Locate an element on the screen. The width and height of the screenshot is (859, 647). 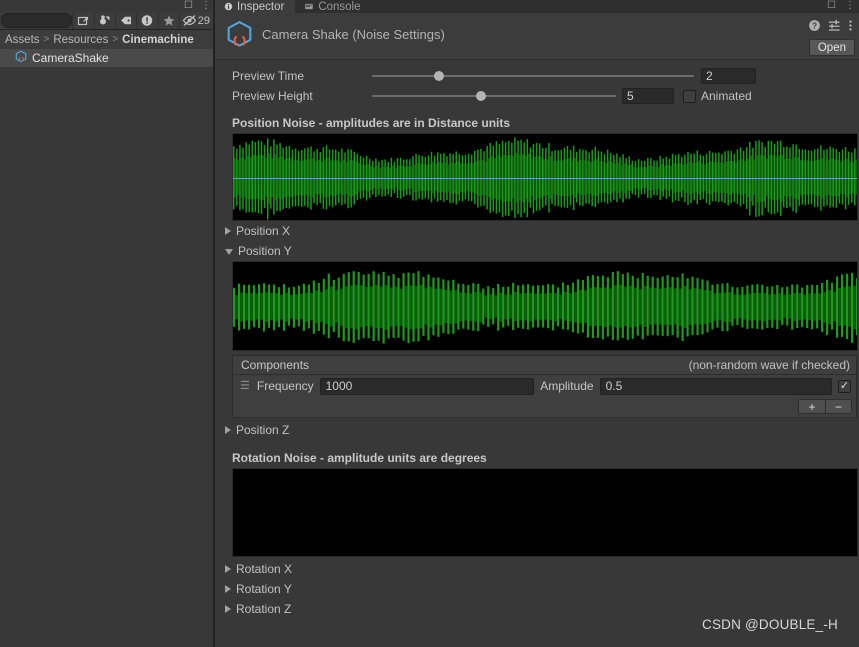
tab-console: Console is located at coordinates (333, 6).